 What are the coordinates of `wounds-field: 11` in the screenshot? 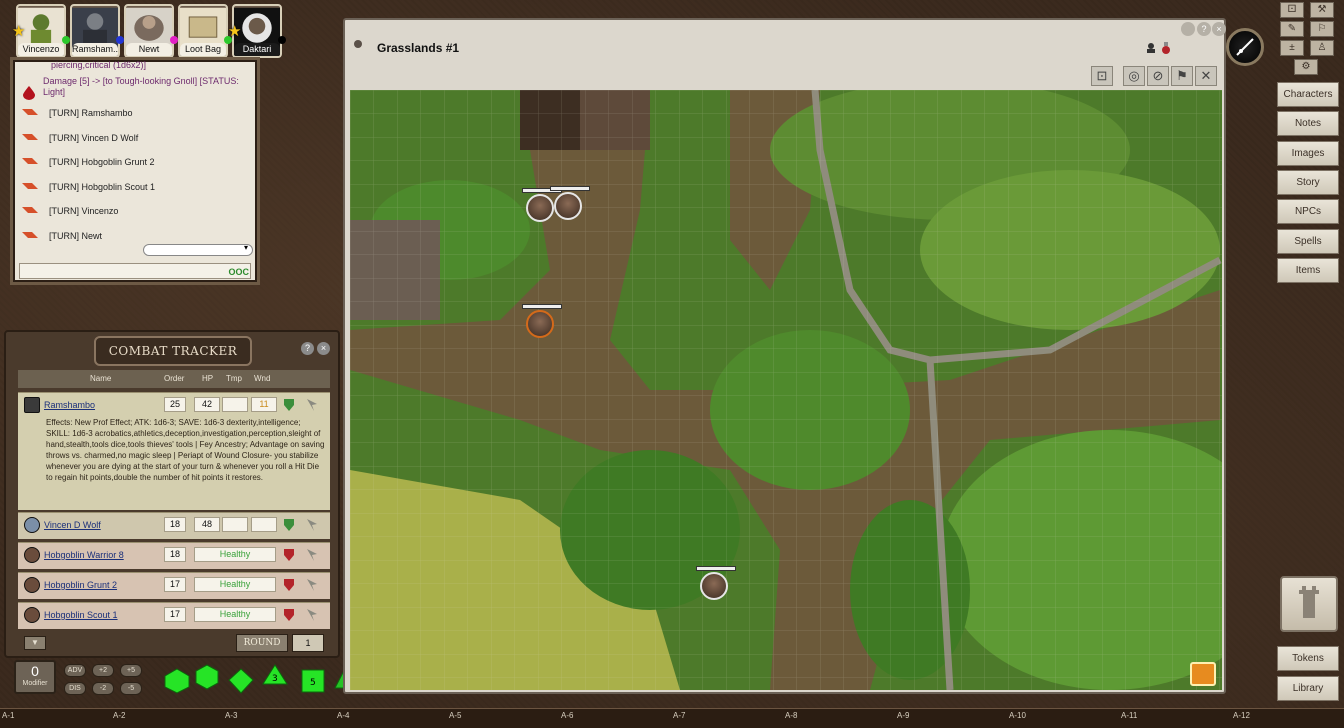 It's located at (264, 404).